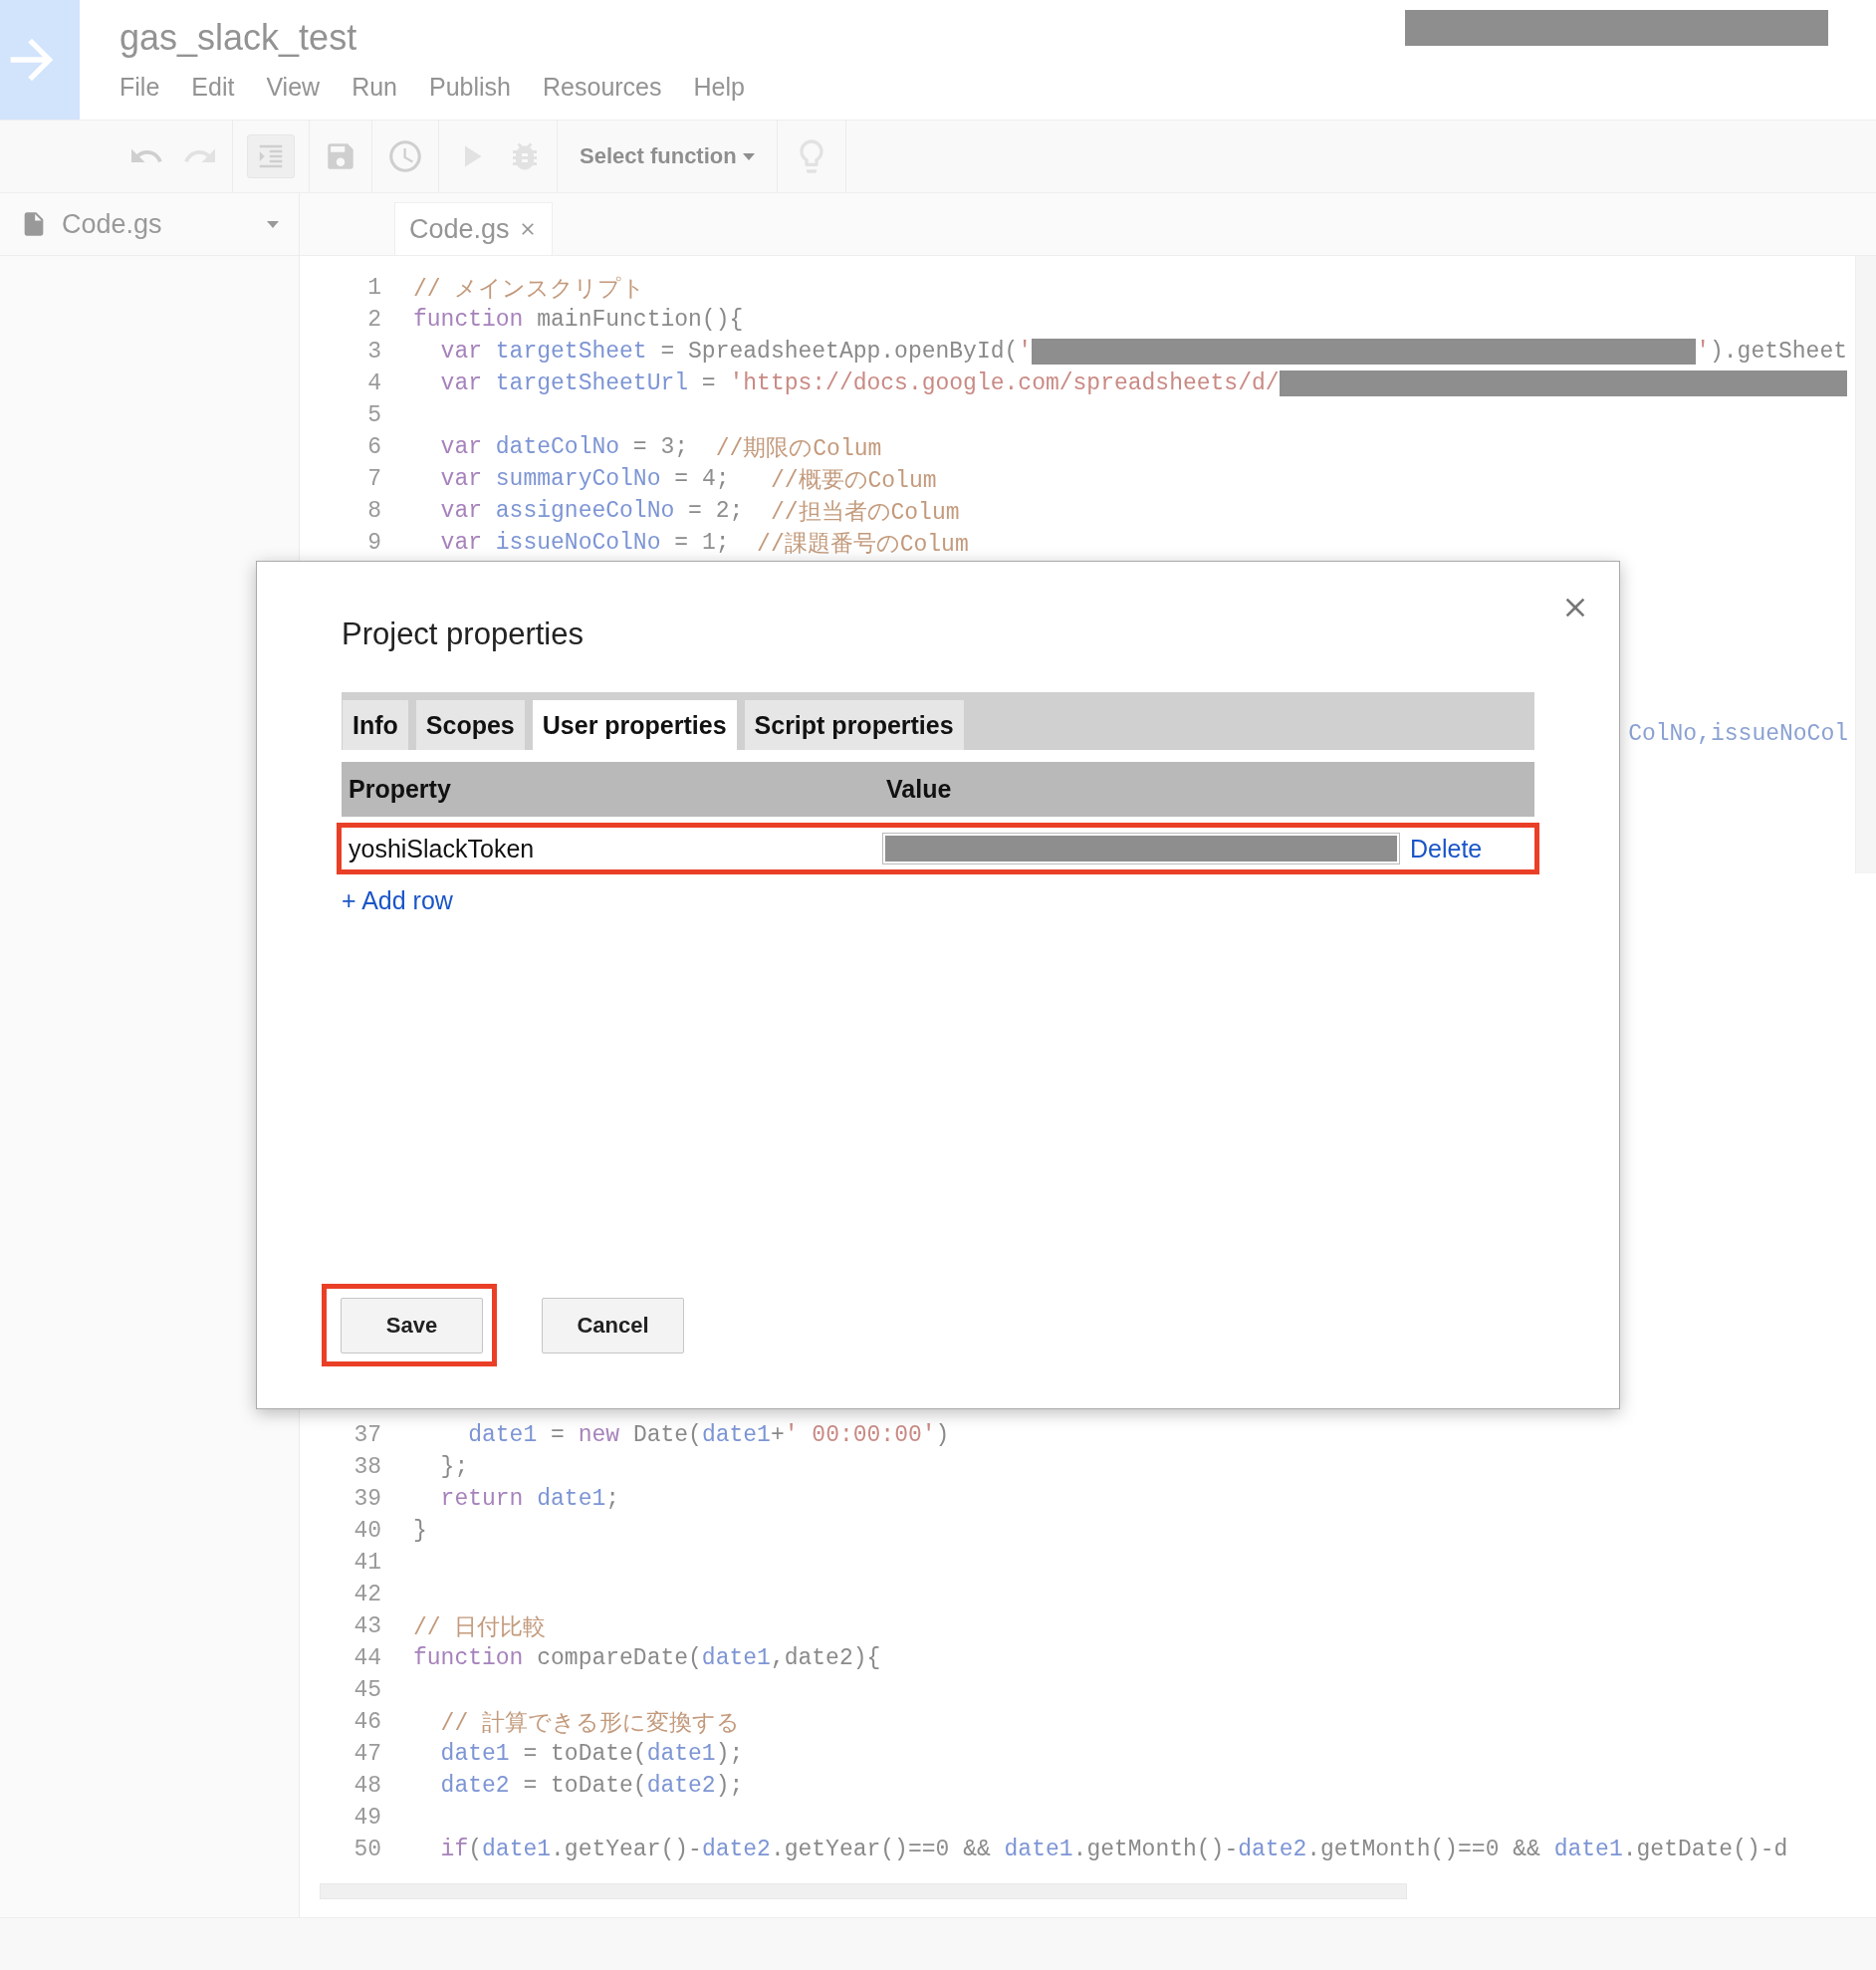  What do you see at coordinates (397, 901) in the screenshot?
I see `add-row-link: + Add row` at bounding box center [397, 901].